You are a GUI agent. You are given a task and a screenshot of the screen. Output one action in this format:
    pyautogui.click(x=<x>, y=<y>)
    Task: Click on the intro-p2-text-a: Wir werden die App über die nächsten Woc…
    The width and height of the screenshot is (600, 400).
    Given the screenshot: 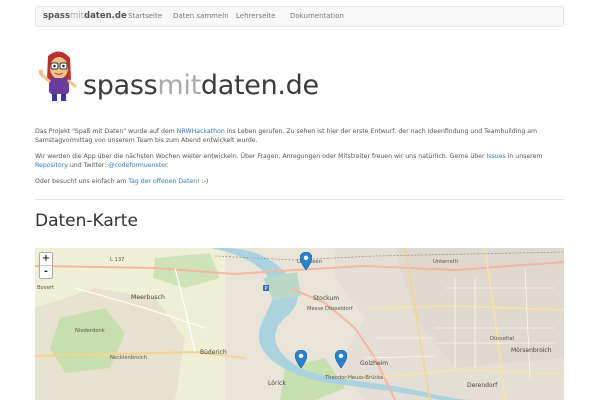 What is the action you would take?
    pyautogui.click(x=261, y=156)
    